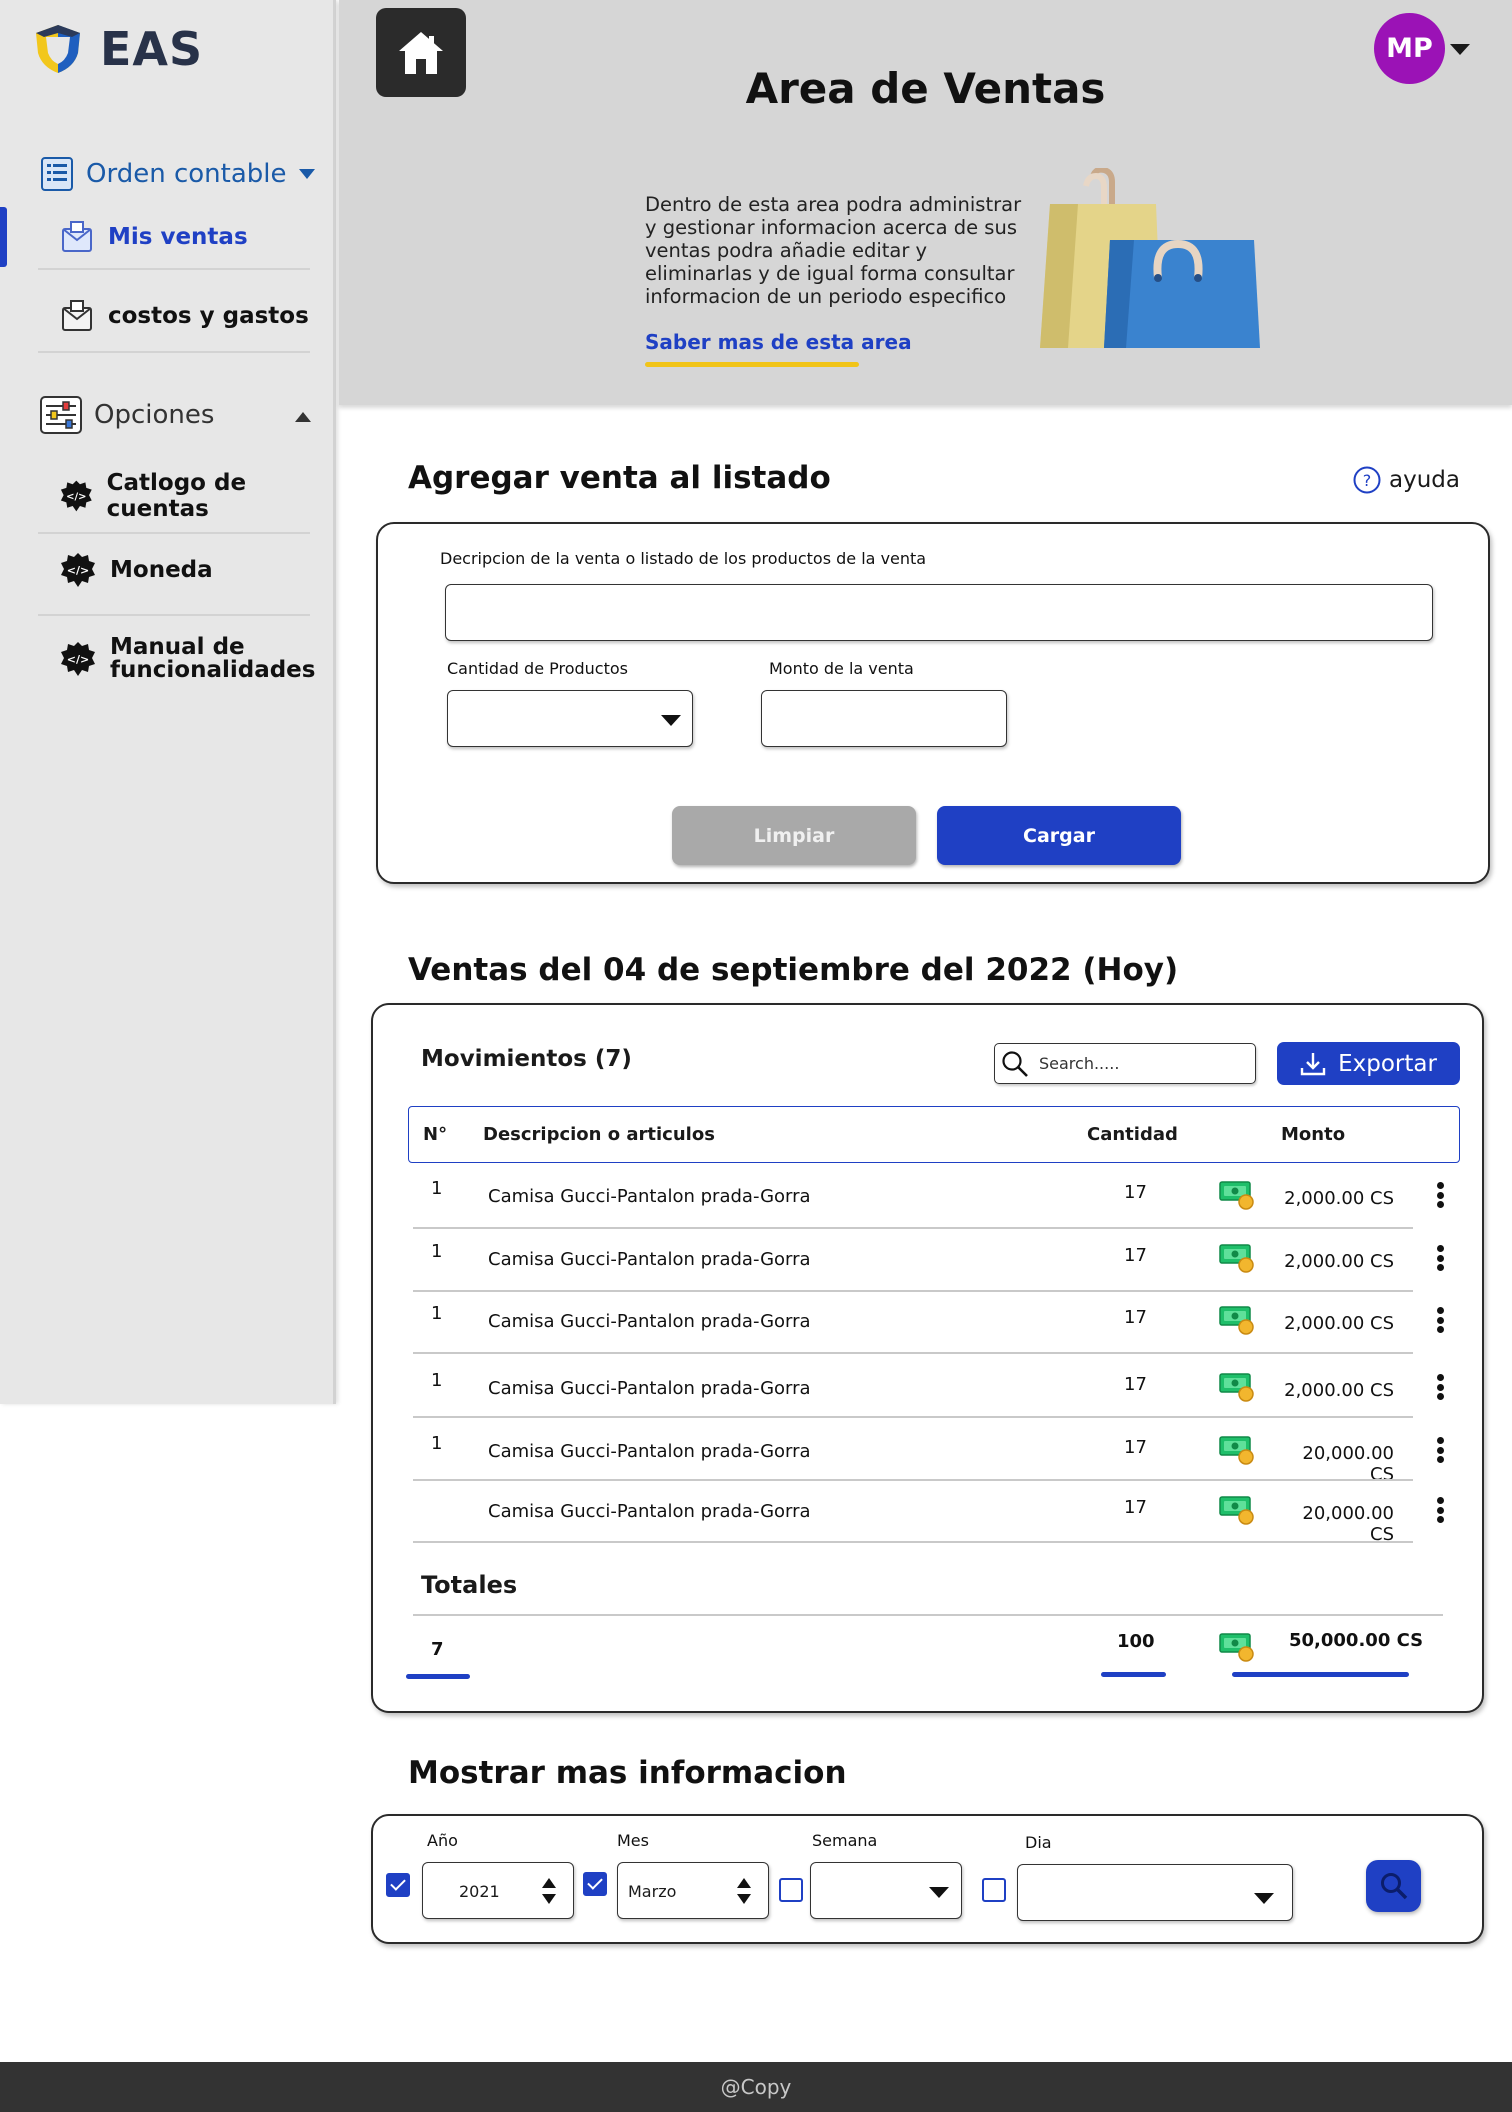  What do you see at coordinates (208, 316) in the screenshot?
I see `sidebar-item-label: costos y gastos` at bounding box center [208, 316].